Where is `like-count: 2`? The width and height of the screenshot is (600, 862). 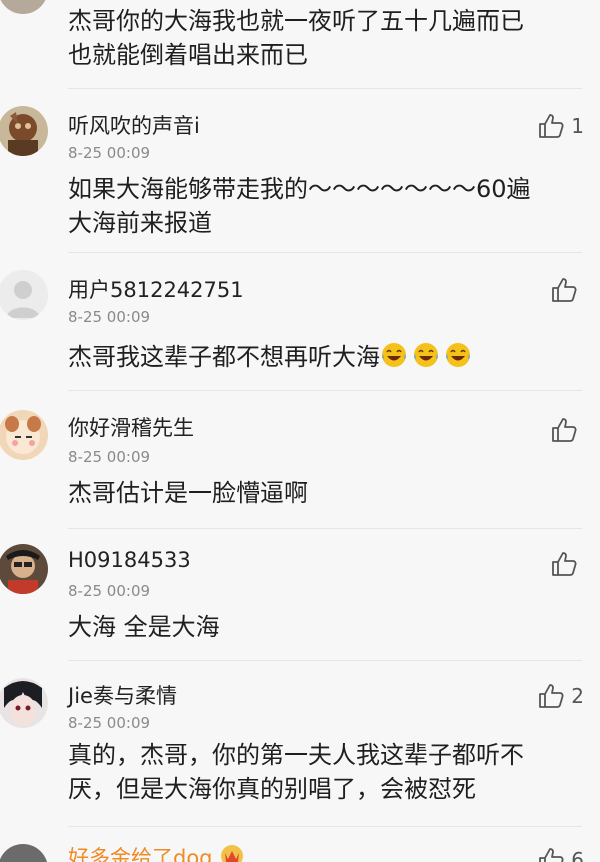 like-count: 2 is located at coordinates (577, 696).